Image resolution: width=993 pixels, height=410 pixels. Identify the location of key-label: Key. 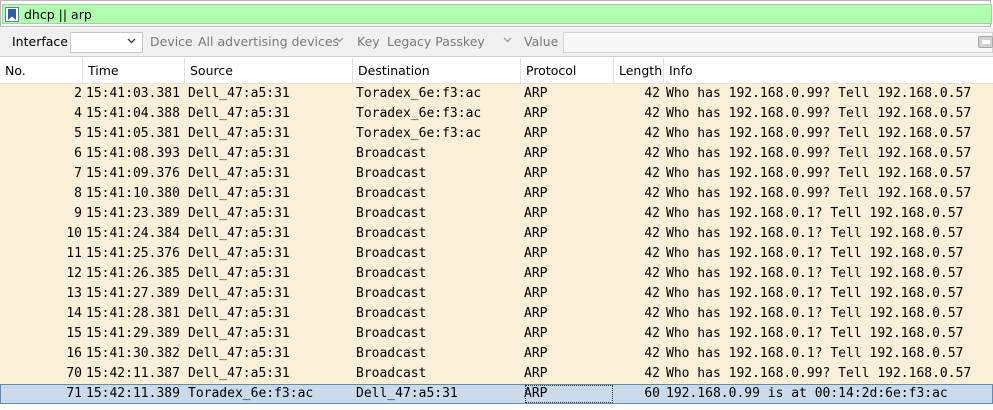
(368, 41).